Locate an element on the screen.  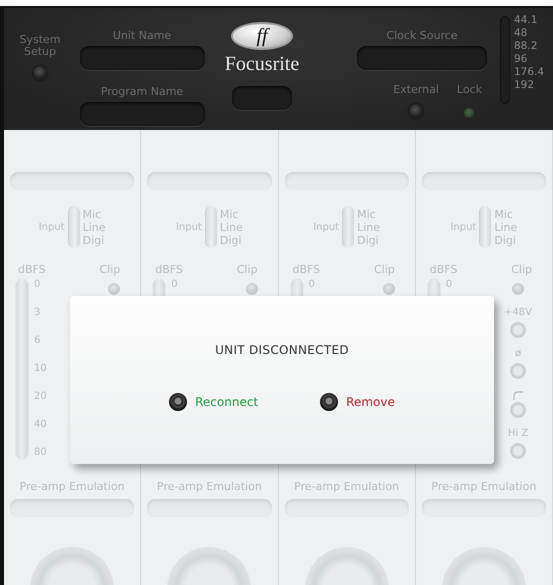
system-setup-button is located at coordinates (40, 73).